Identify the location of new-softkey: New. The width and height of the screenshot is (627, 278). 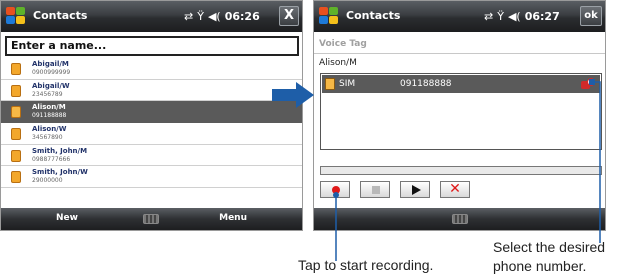
(67, 218).